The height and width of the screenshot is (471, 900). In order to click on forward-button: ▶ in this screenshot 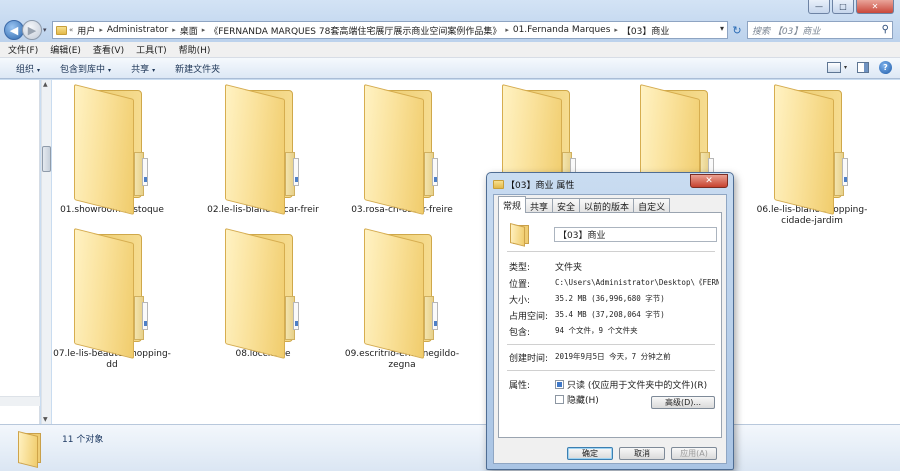, I will do `click(32, 30)`.